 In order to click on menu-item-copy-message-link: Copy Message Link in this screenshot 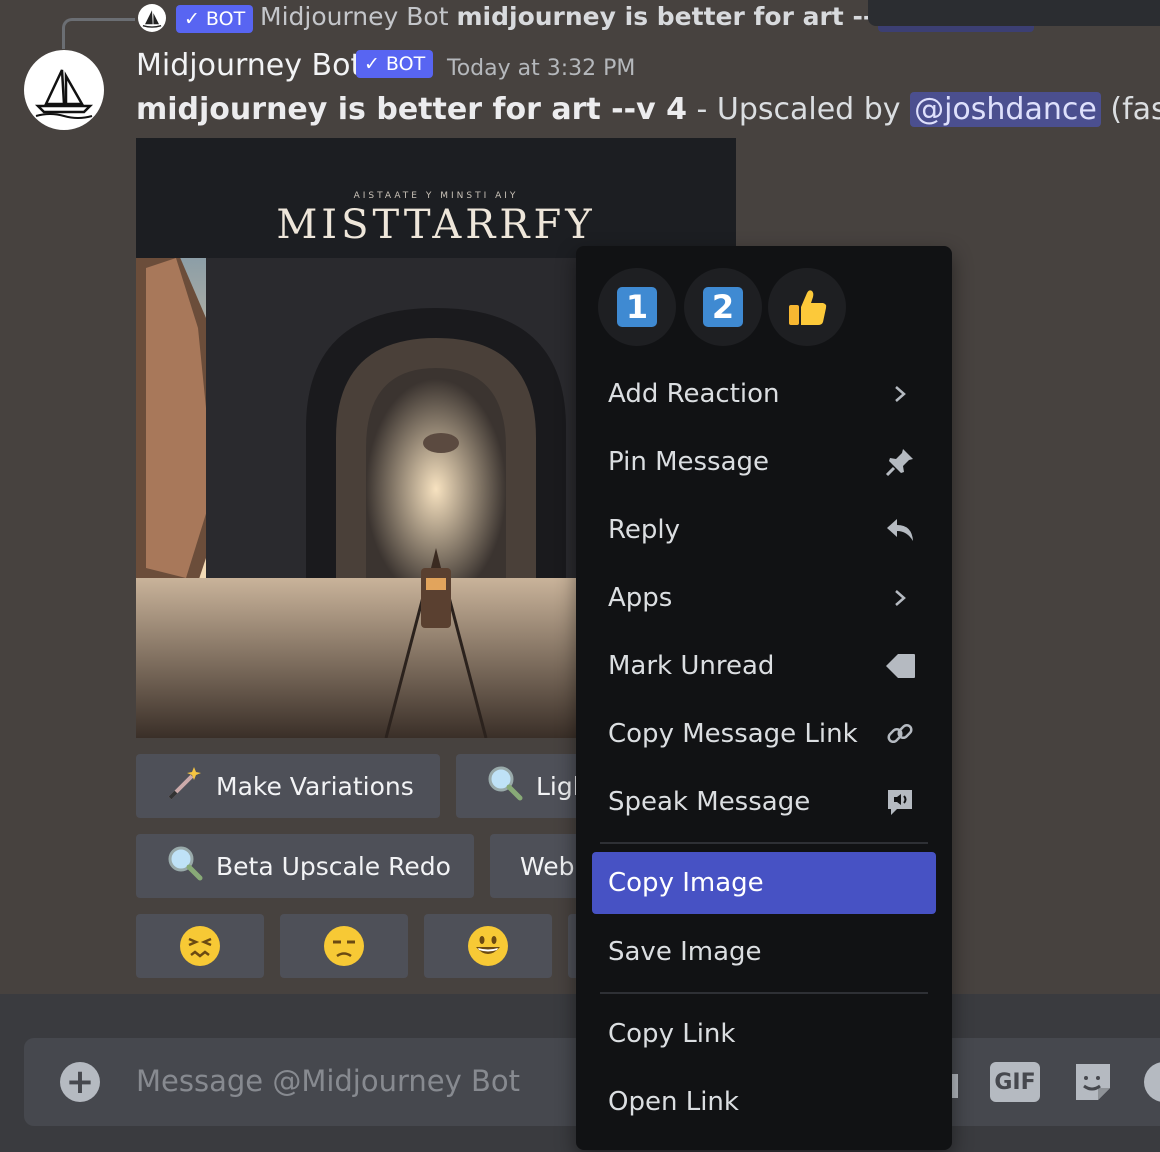, I will do `click(764, 734)`.